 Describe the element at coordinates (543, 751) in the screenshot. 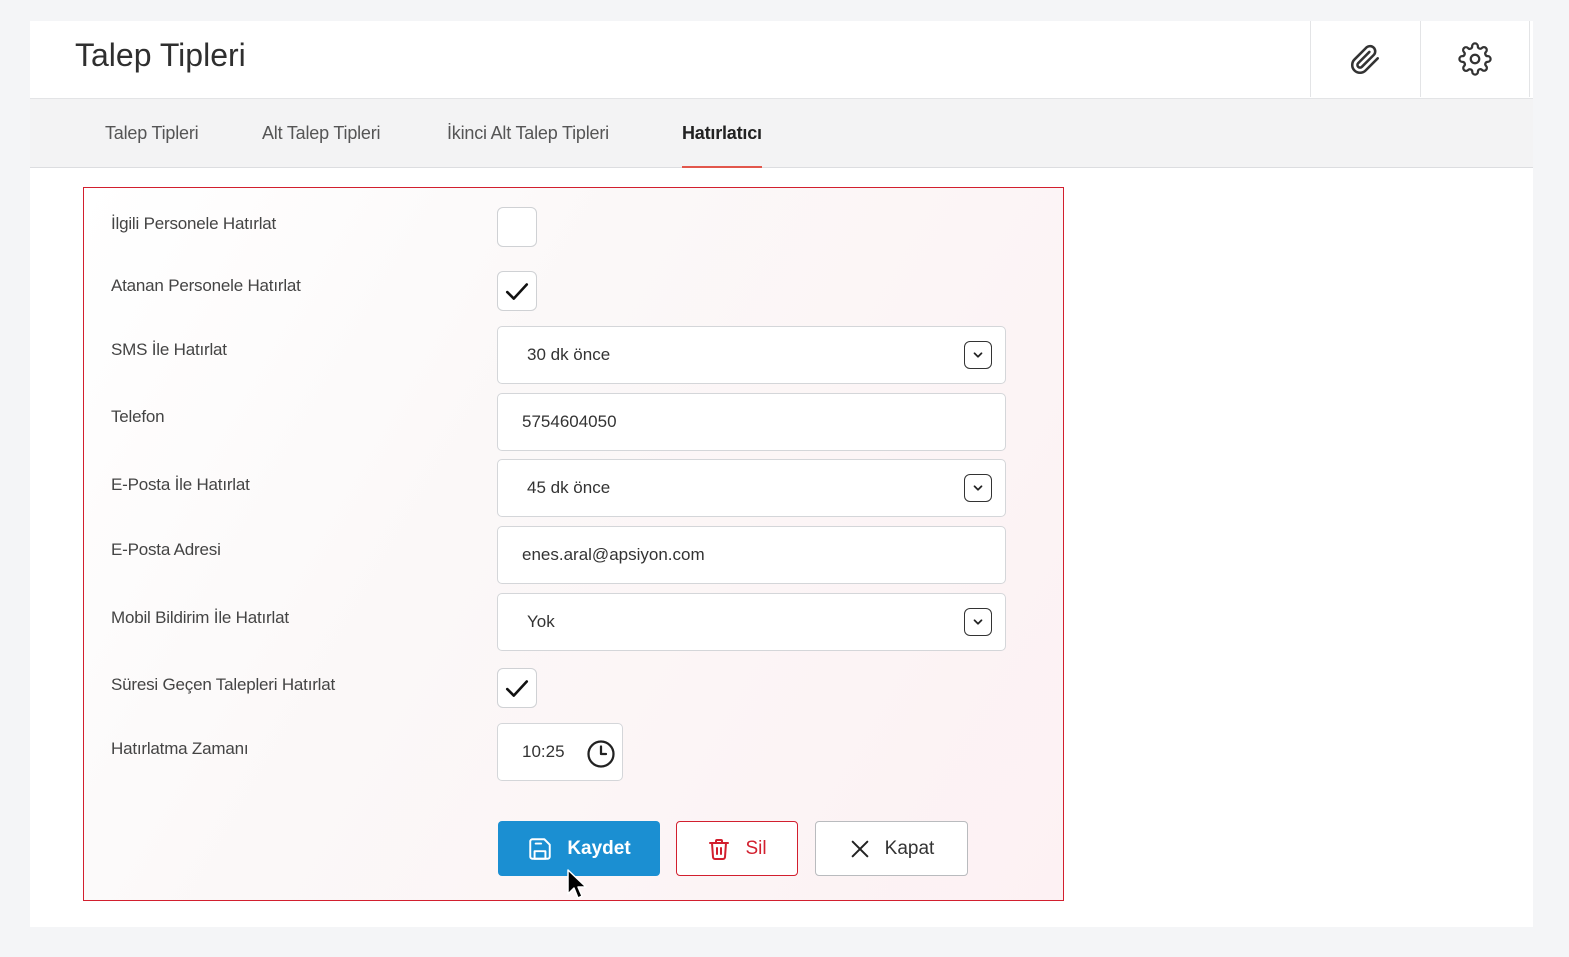

I see `time-input-value: 10:25` at that location.